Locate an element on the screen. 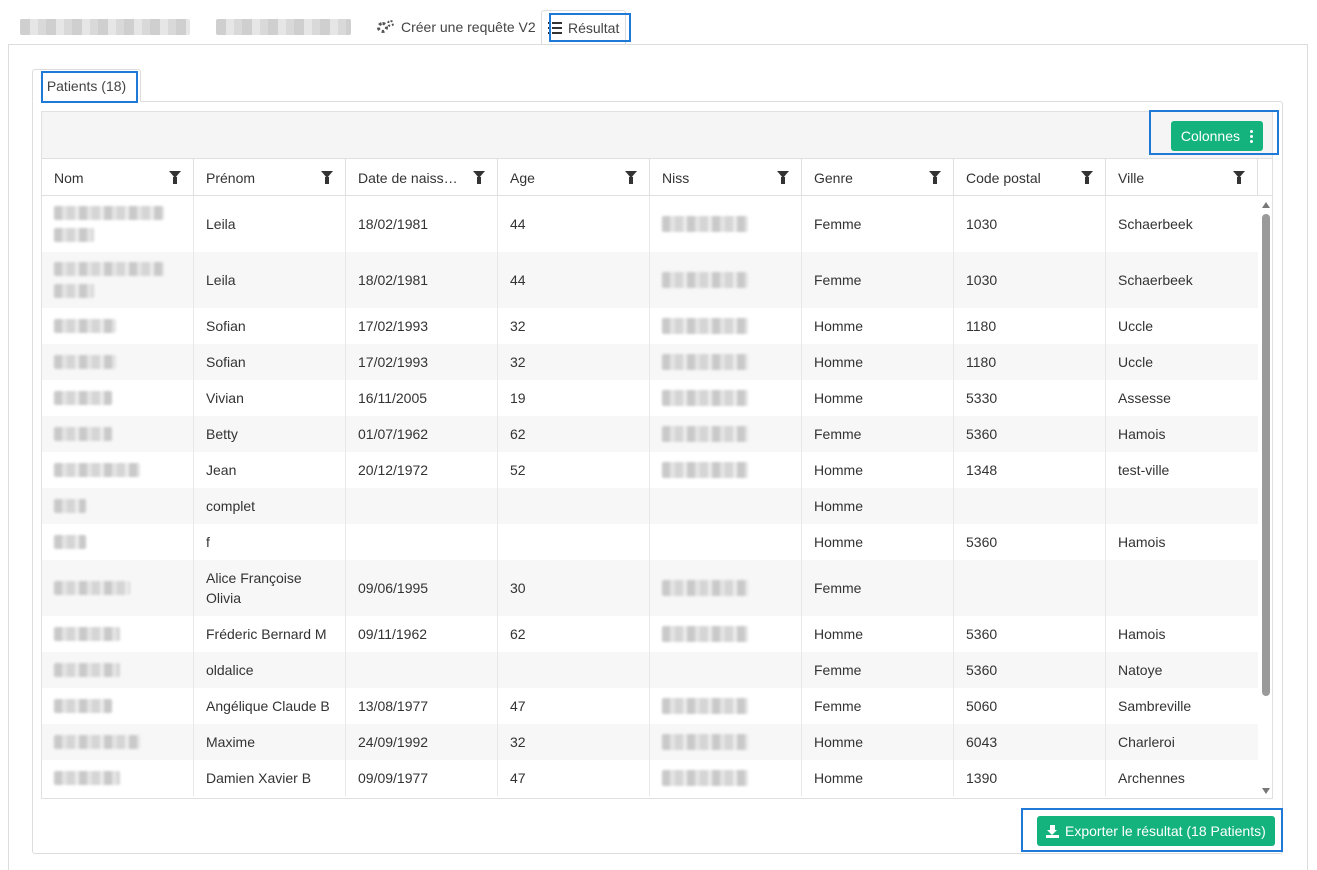  tab-resultat: Résultat is located at coordinates (584, 27).